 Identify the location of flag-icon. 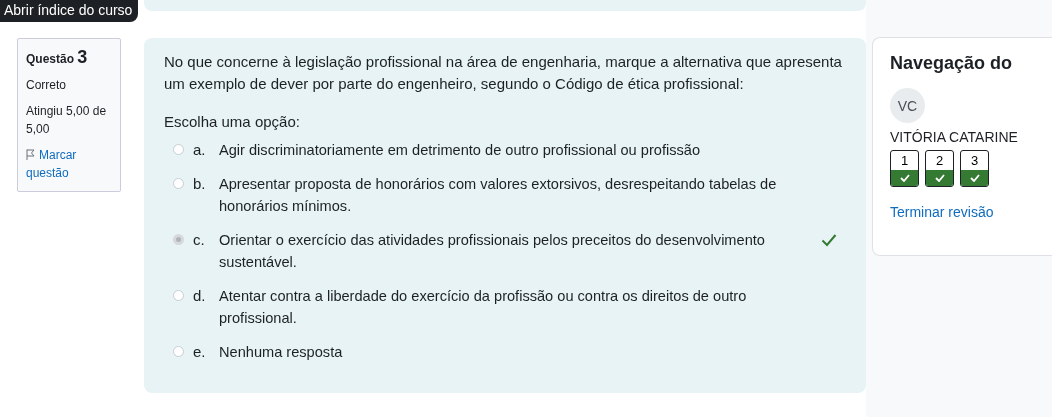
(31, 154).